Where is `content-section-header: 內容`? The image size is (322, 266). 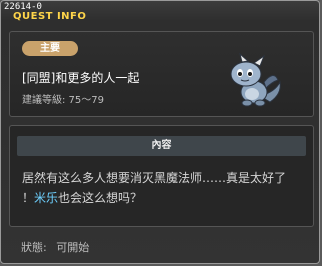
content-section-header: 內容 is located at coordinates (161, 146).